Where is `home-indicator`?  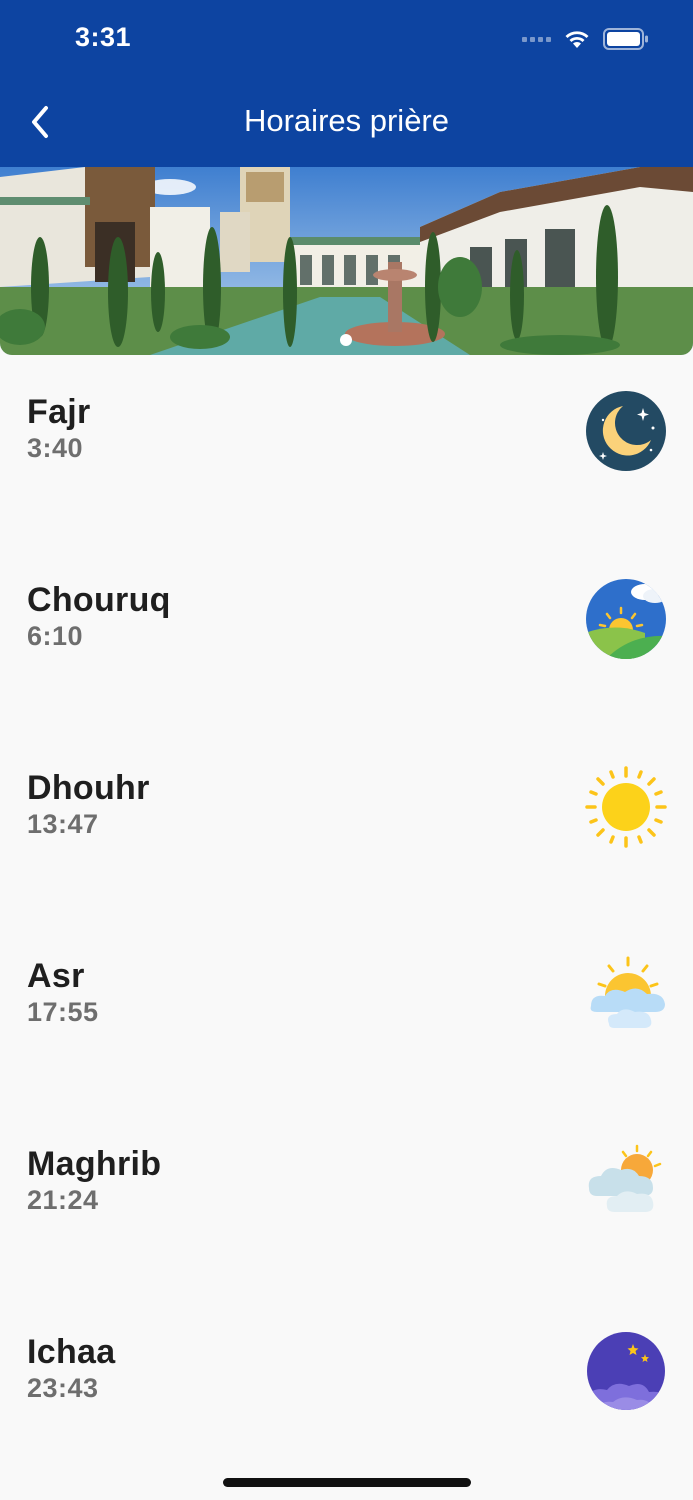 home-indicator is located at coordinates (347, 1482).